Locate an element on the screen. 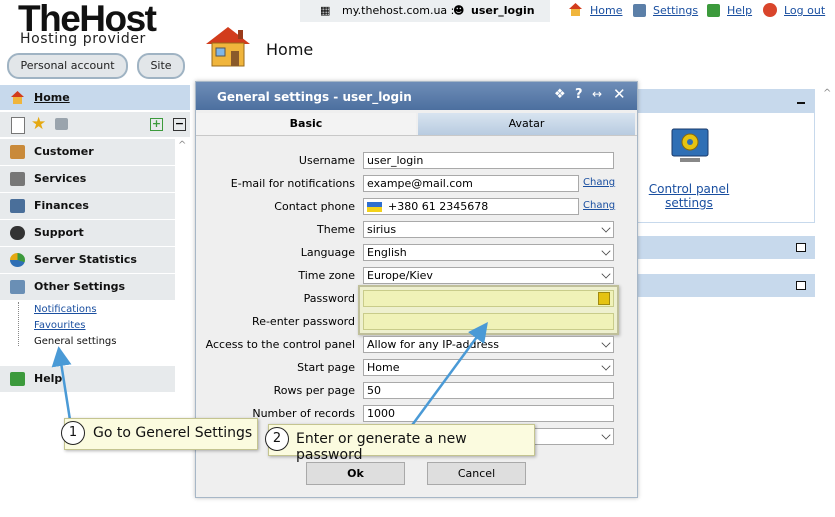 Image resolution: width=835 pixels, height=517 pixels. callout-2: 2 Enter or generate a new password is located at coordinates (400, 443).